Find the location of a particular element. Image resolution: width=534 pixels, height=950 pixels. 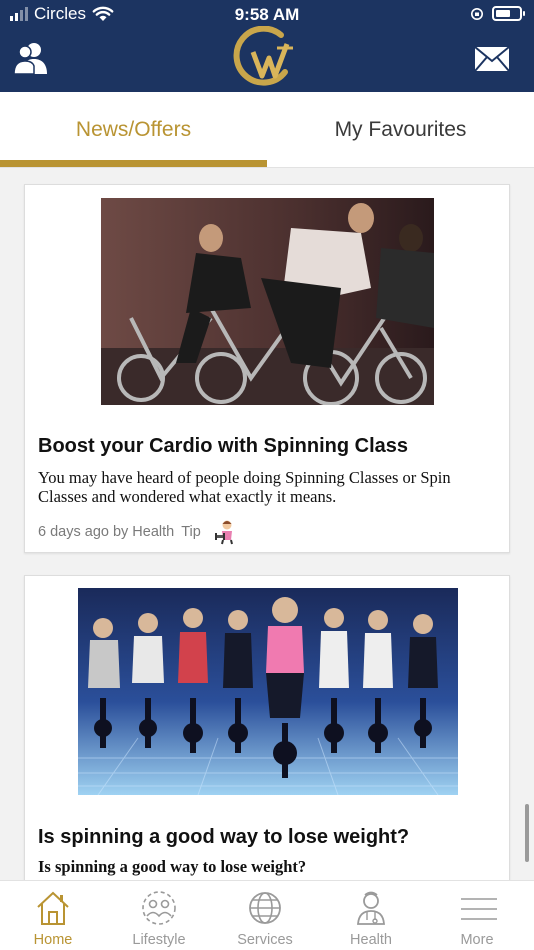

article-category: Health is located at coordinates (153, 532).